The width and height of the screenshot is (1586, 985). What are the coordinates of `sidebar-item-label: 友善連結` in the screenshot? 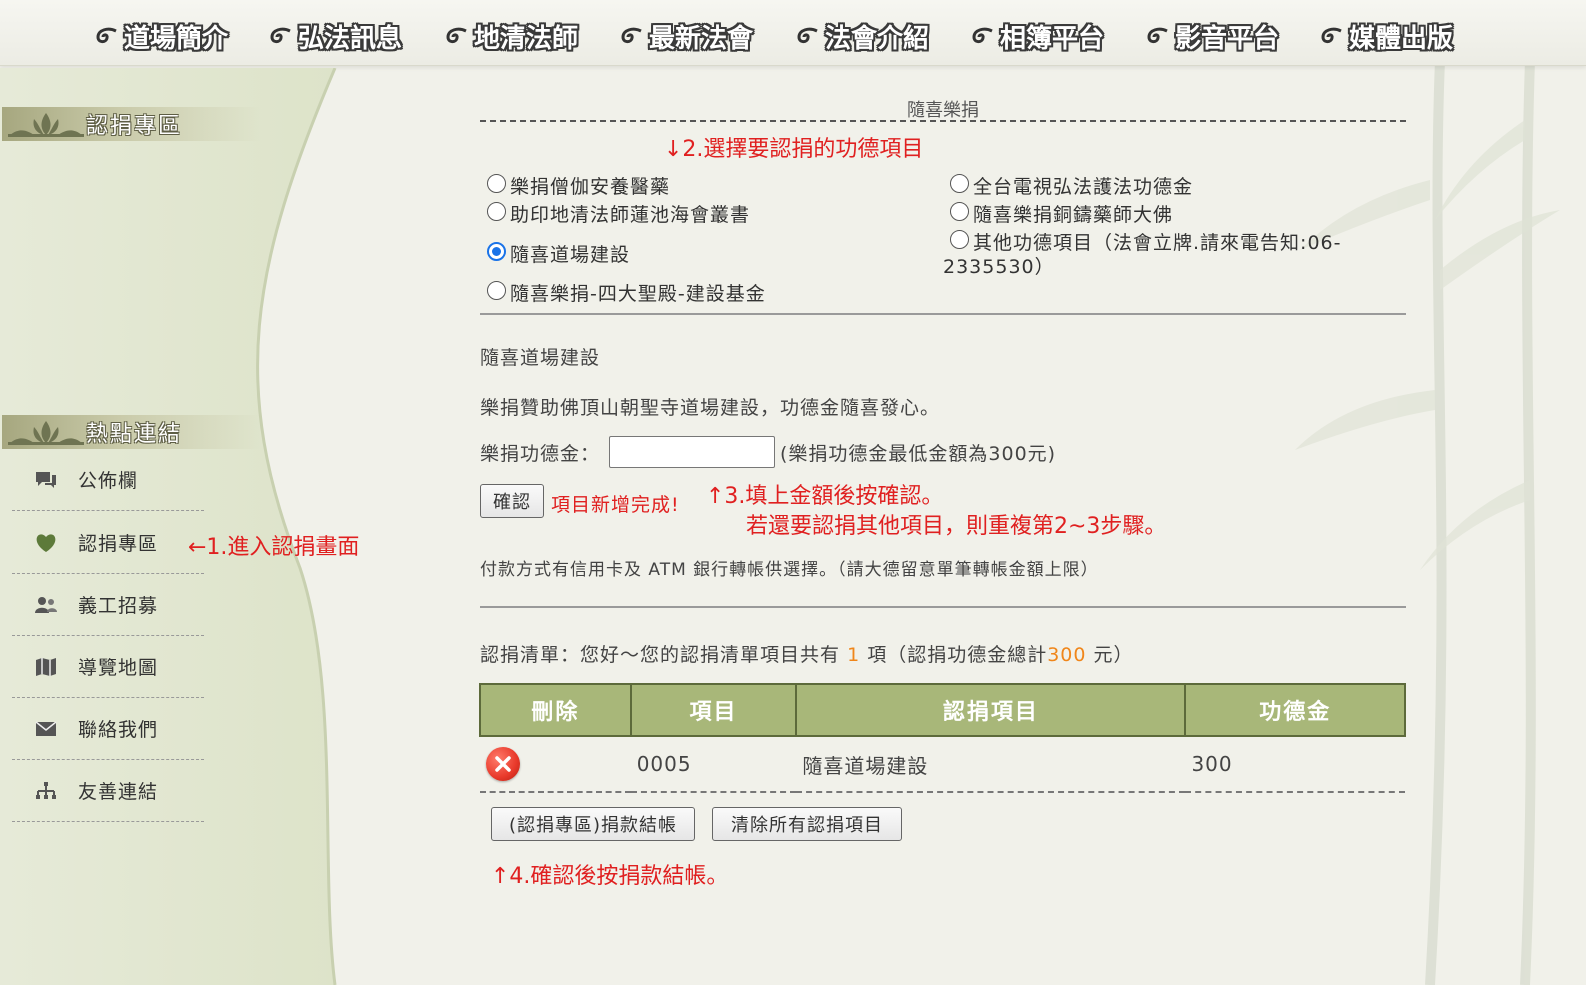 It's located at (118, 792).